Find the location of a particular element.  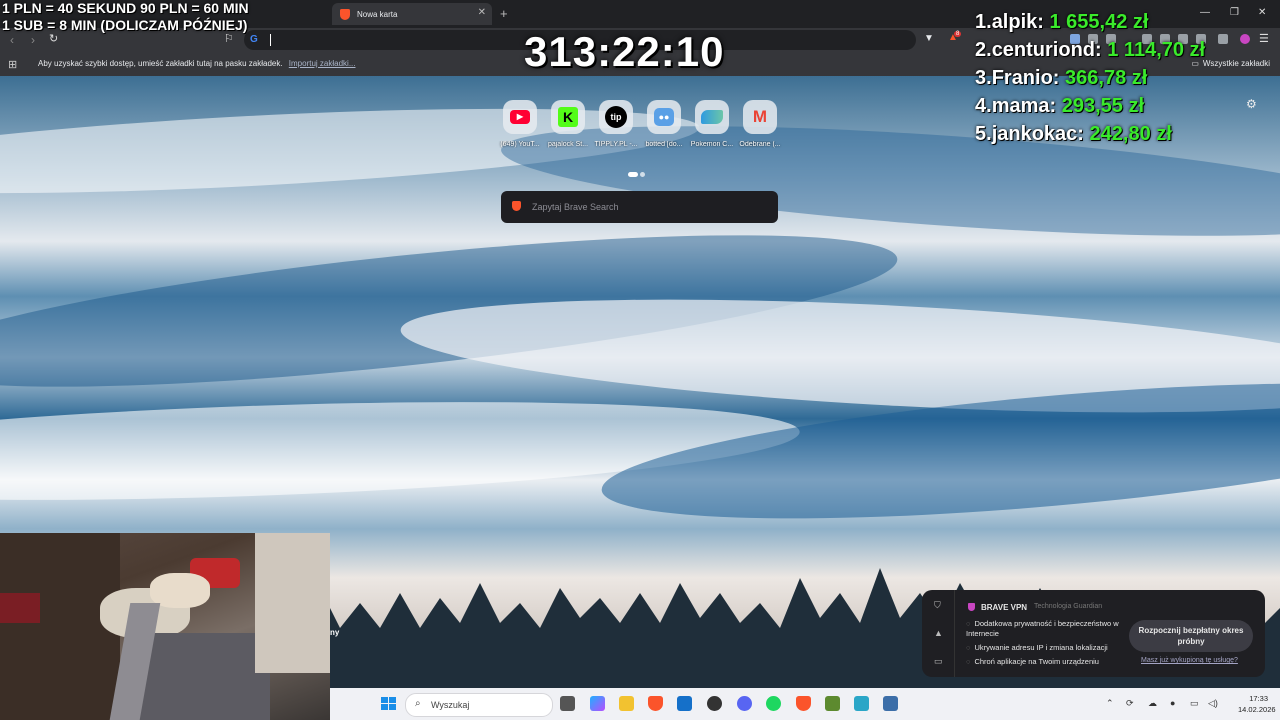

brave-search-box: Zapytaj Brave Search is located at coordinates (639, 207).